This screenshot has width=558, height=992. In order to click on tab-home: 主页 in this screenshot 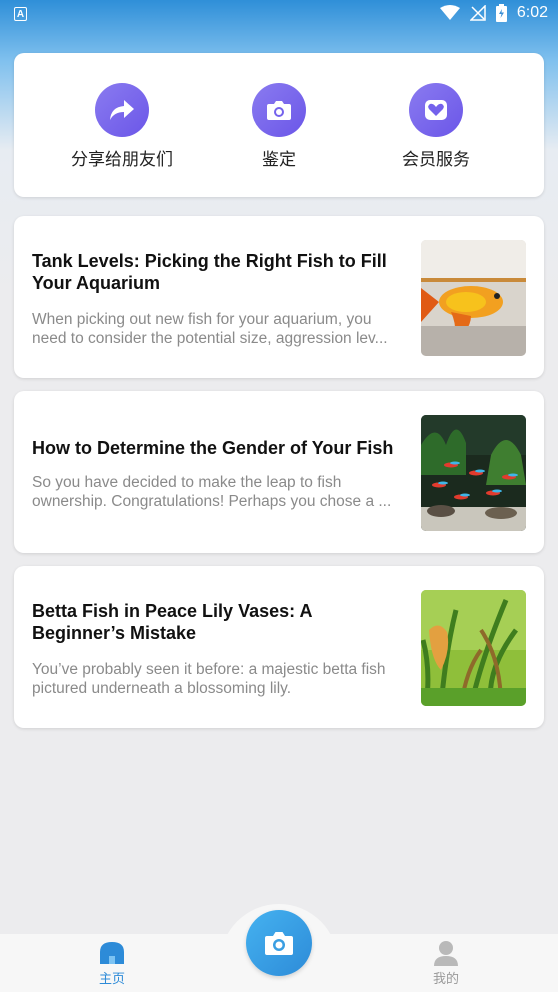, I will do `click(112, 963)`.